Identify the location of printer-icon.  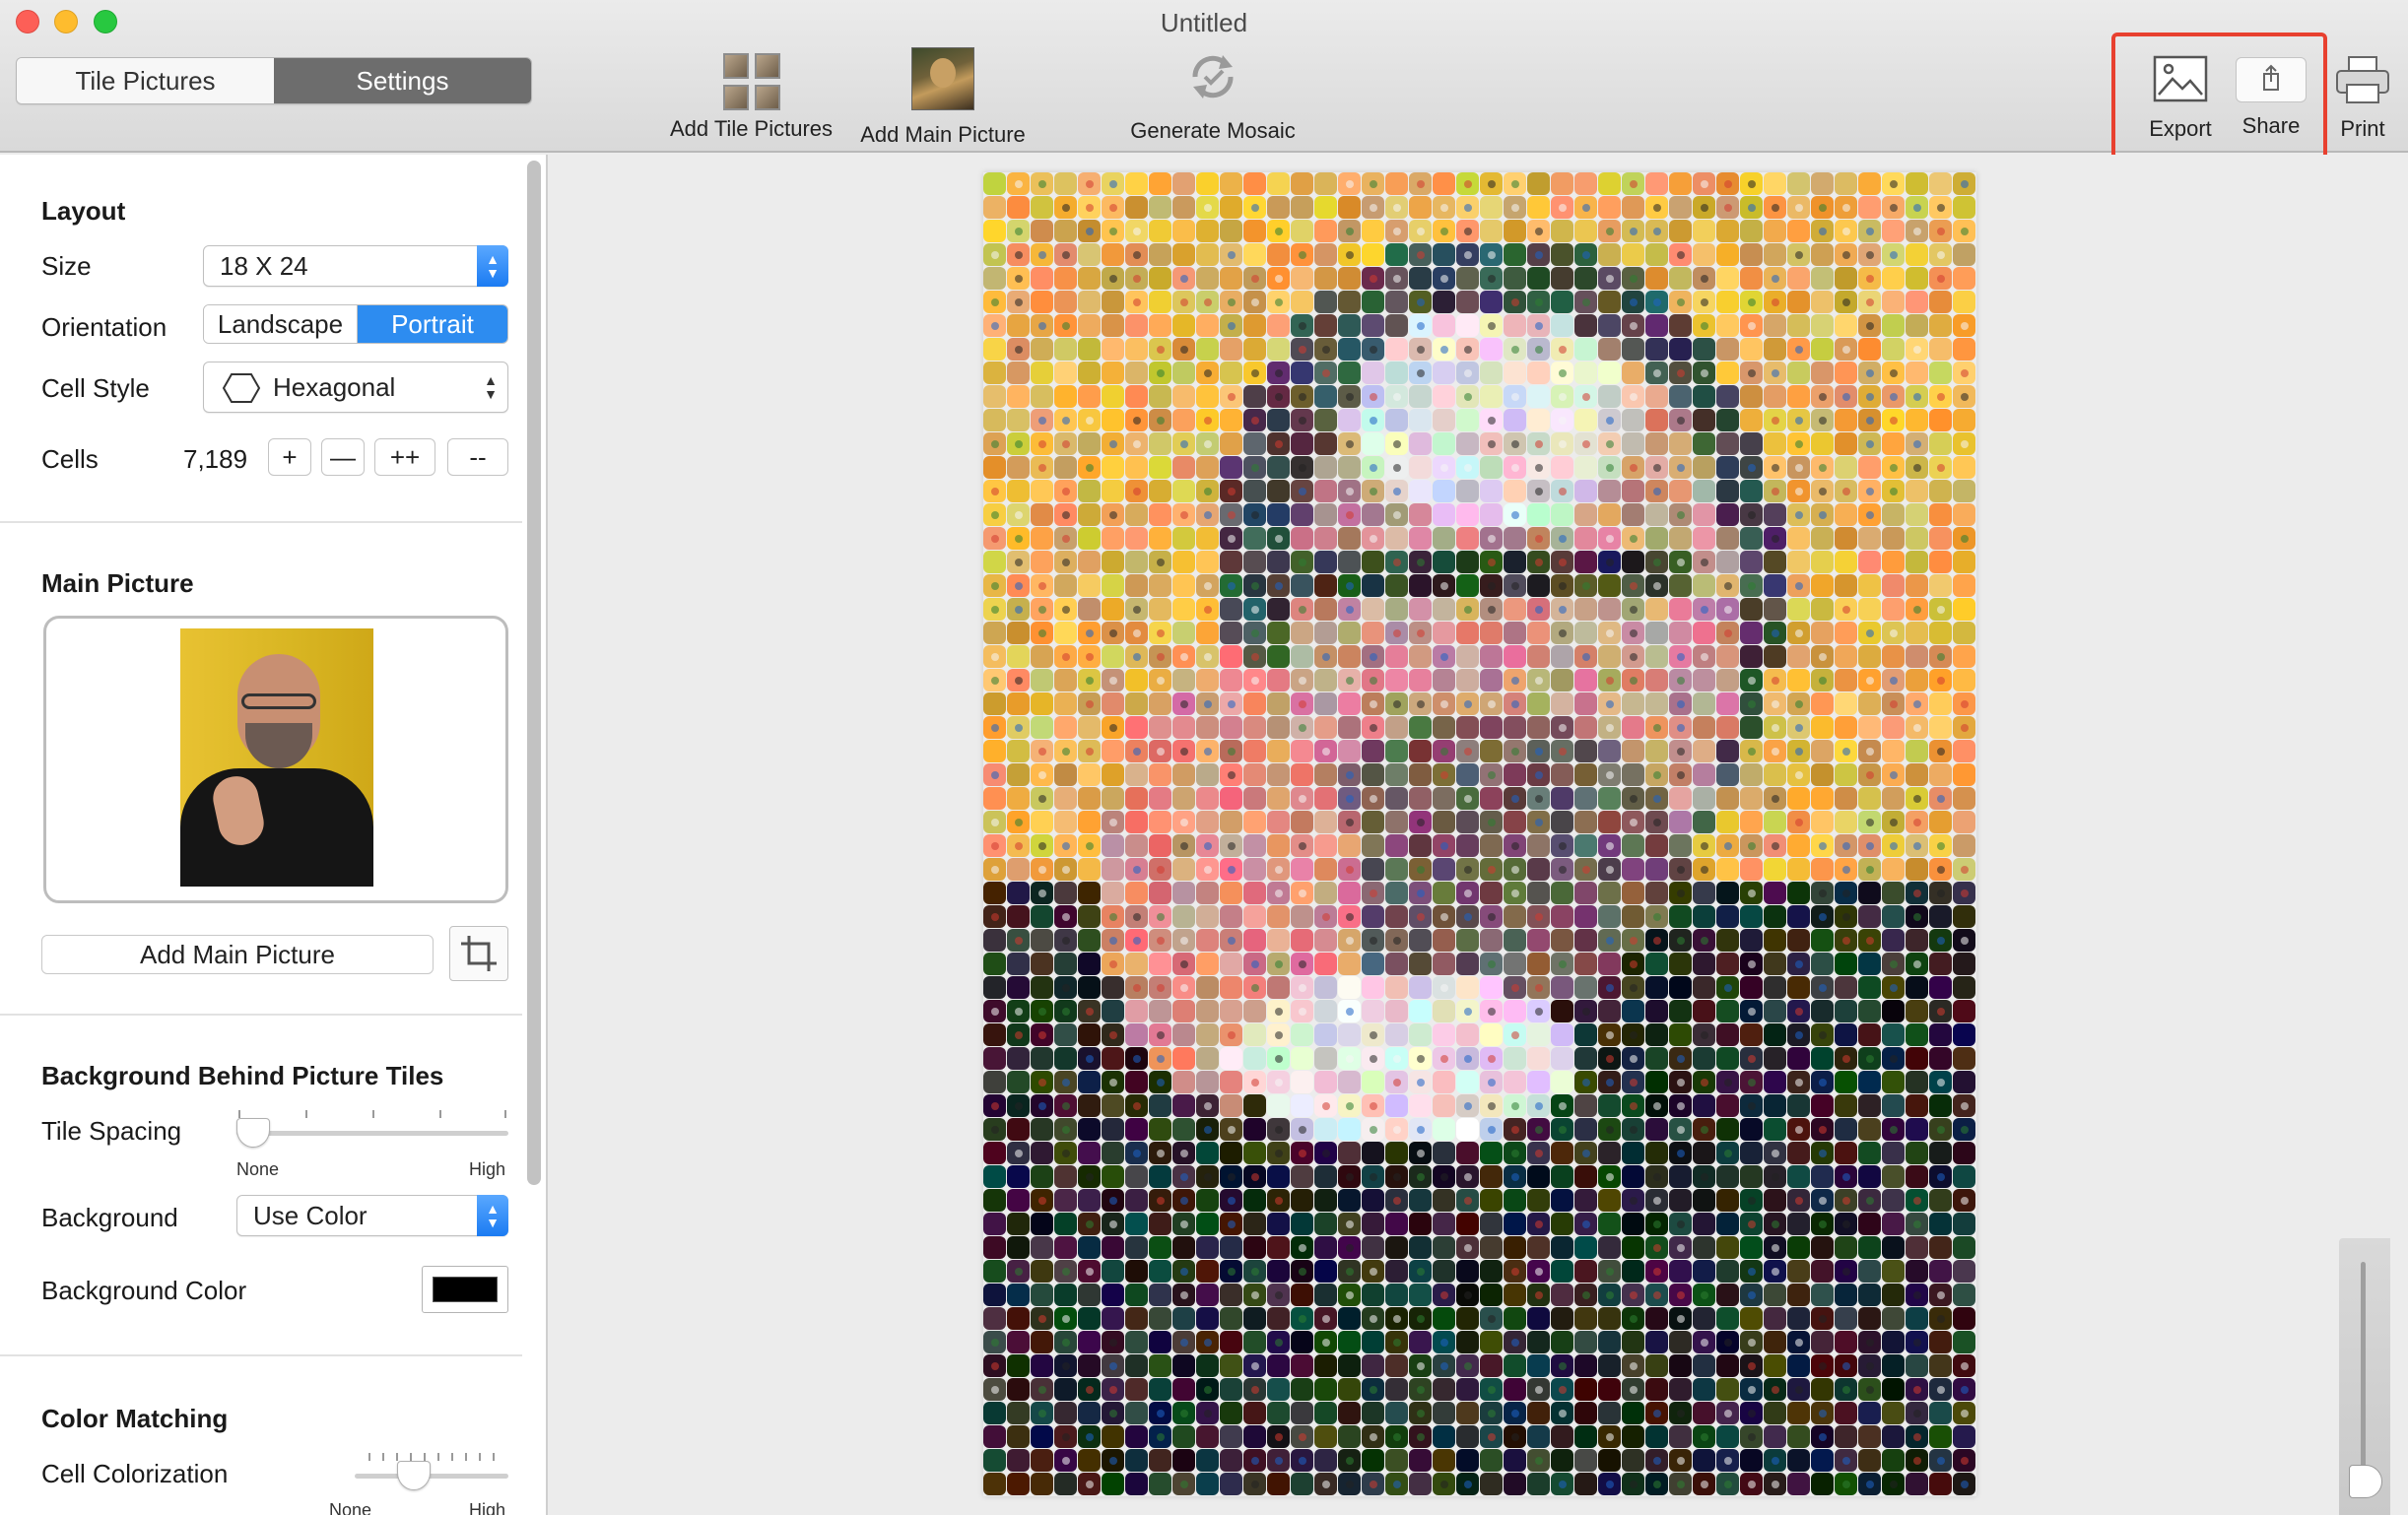
(2362, 79).